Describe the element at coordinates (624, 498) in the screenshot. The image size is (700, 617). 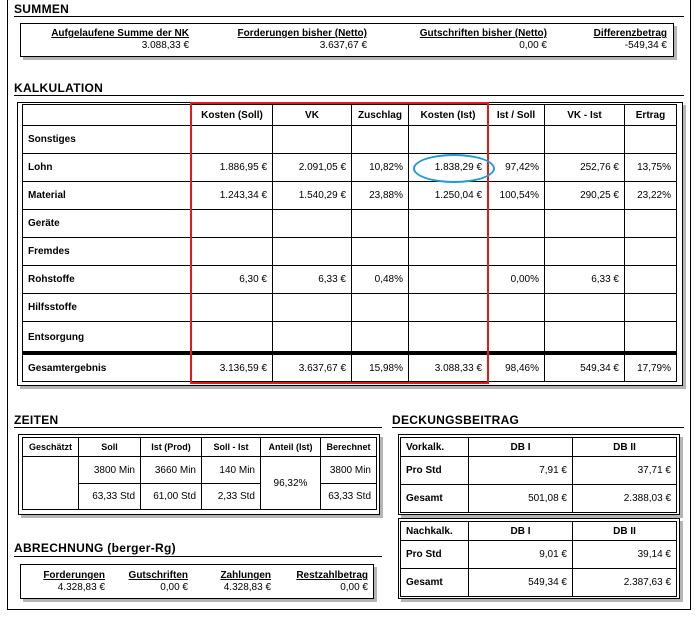
I see `vor-row-db2: 2.388,03 €` at that location.